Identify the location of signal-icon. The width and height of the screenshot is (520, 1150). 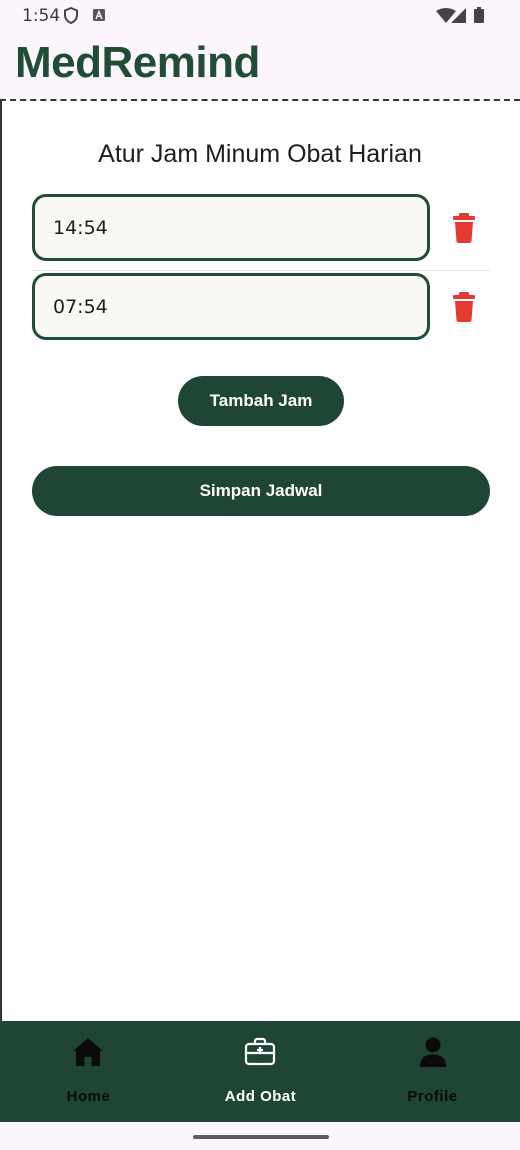
(458, 15).